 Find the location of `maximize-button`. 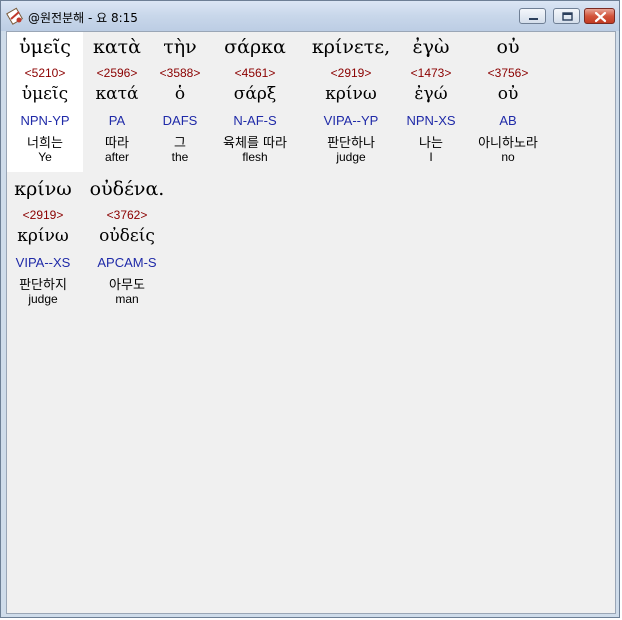

maximize-button is located at coordinates (566, 16).